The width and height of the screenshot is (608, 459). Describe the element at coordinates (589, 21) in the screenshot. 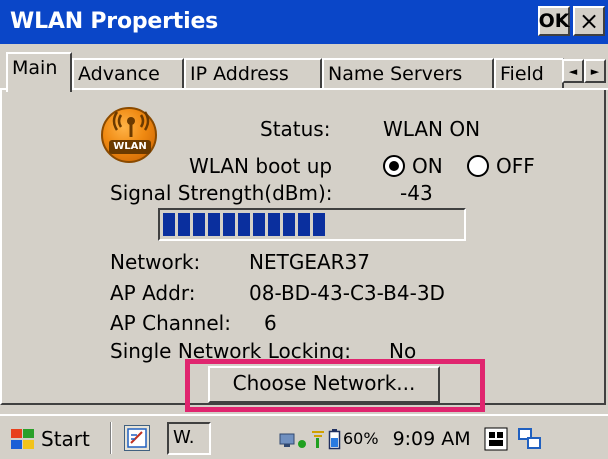

I see `close-button: ×` at that location.